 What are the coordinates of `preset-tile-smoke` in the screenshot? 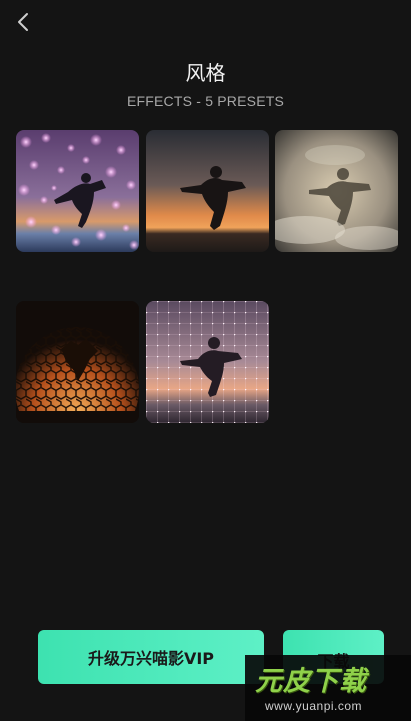 It's located at (336, 191).